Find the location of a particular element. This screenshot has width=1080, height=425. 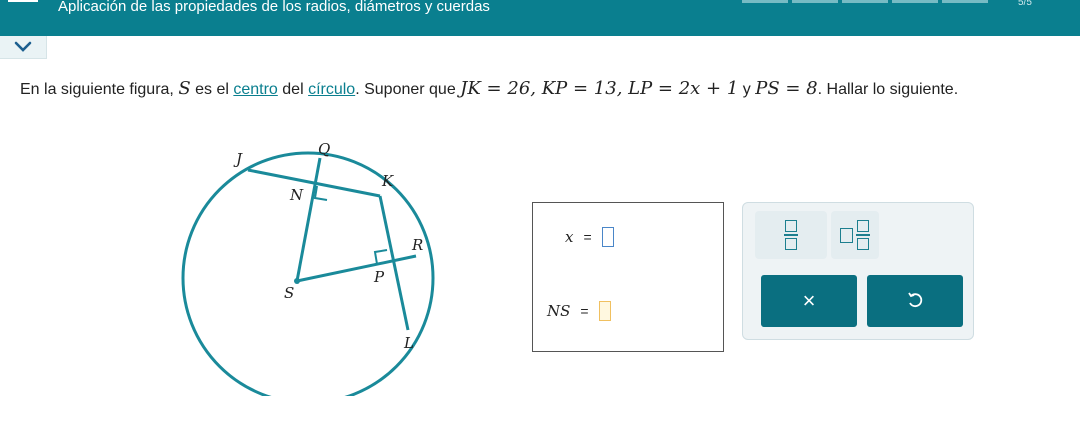

label-j: J is located at coordinates (238, 159).